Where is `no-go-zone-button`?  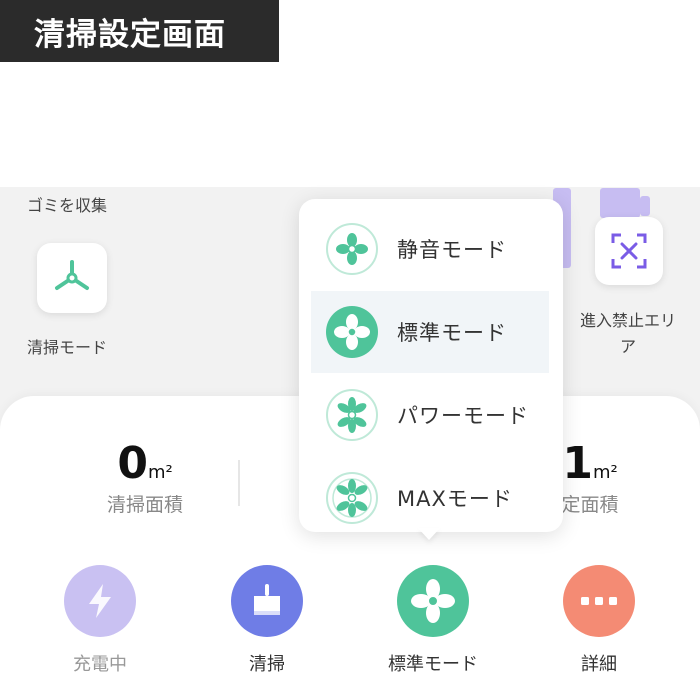 no-go-zone-button is located at coordinates (629, 251).